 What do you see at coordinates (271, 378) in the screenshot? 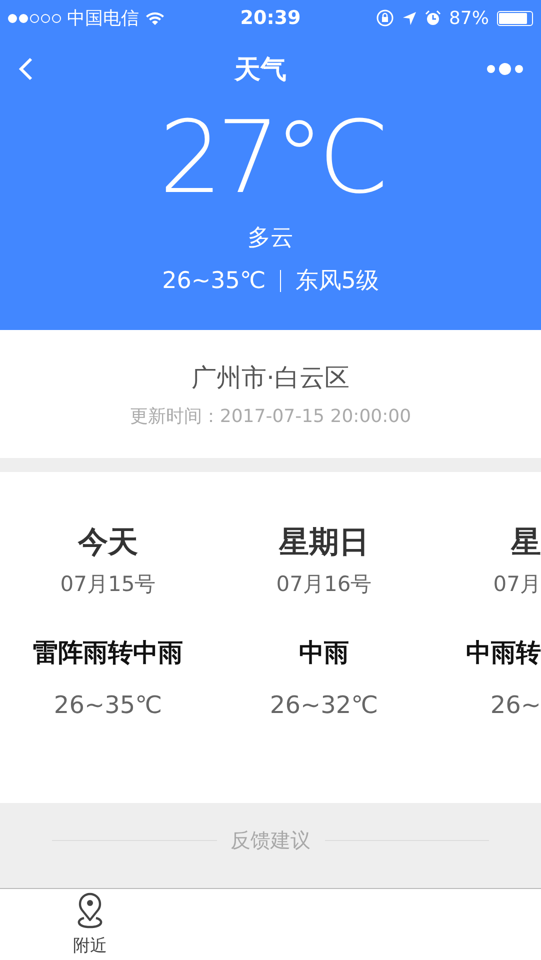
I see `location-name: 广州市·白云区` at bounding box center [271, 378].